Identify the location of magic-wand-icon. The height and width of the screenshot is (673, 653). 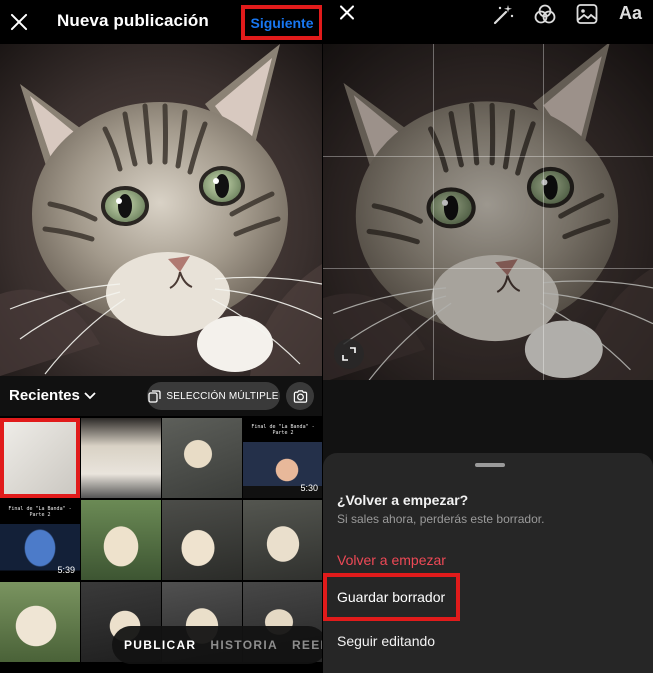
(503, 14).